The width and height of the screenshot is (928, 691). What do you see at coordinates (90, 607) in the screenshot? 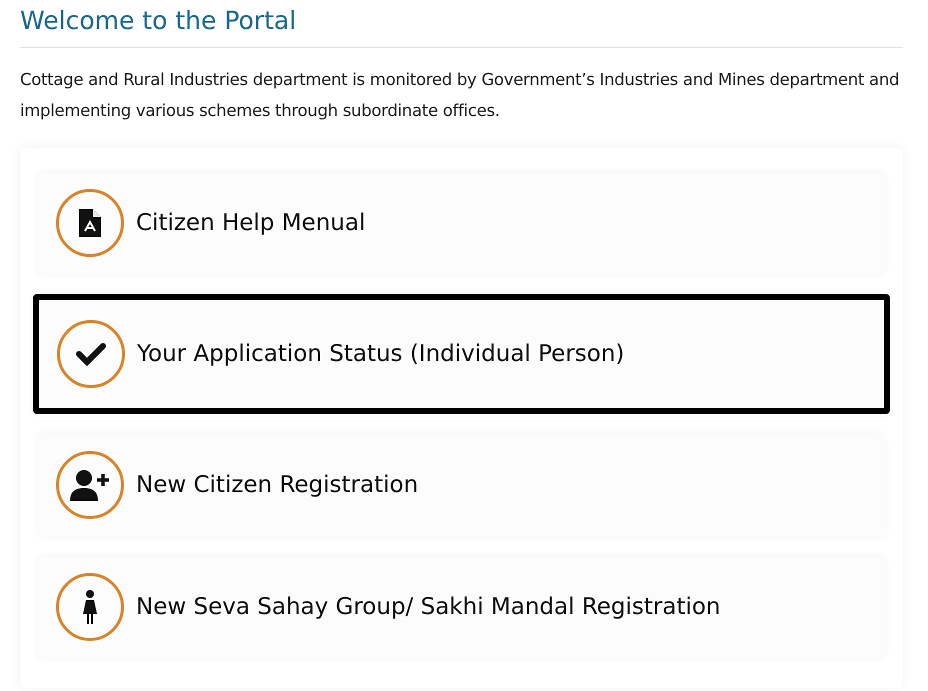
I see `woman-icon` at bounding box center [90, 607].